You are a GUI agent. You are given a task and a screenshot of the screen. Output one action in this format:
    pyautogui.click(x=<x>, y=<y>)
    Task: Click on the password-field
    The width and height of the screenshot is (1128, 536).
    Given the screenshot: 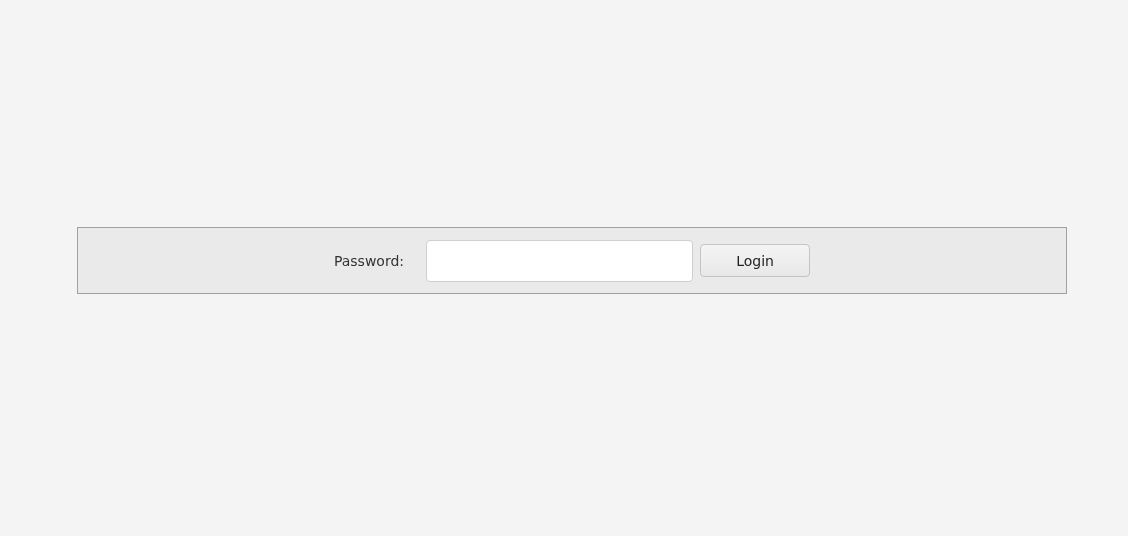 What is the action you would take?
    pyautogui.click(x=560, y=260)
    